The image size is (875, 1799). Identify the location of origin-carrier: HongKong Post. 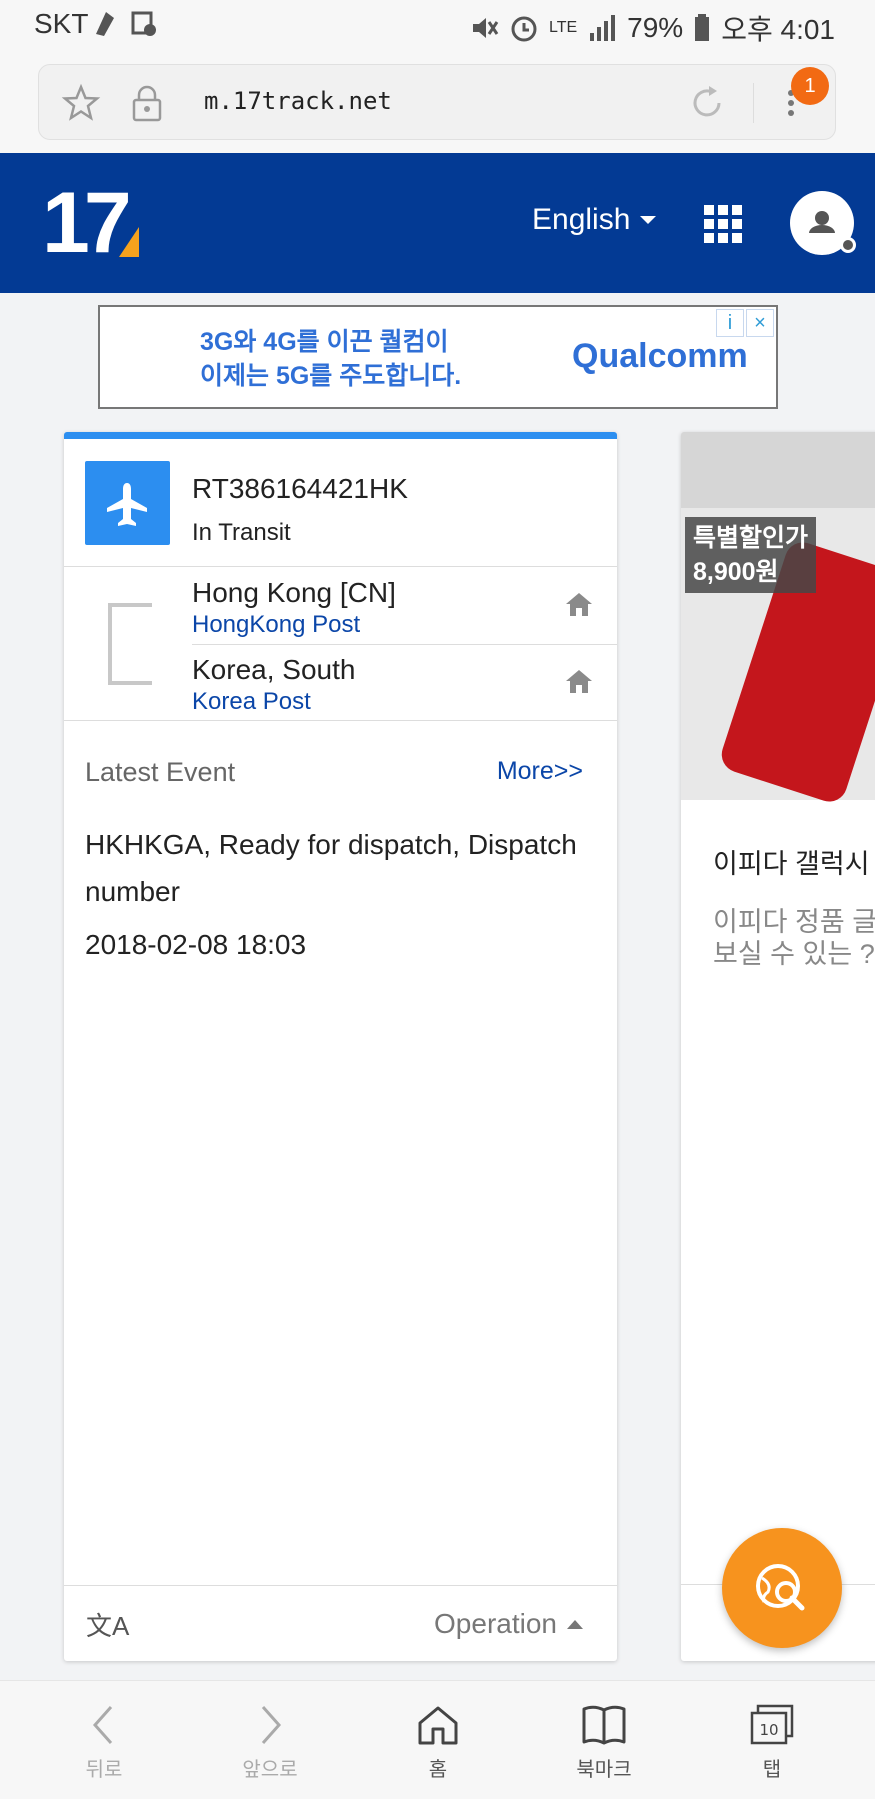
(294, 625).